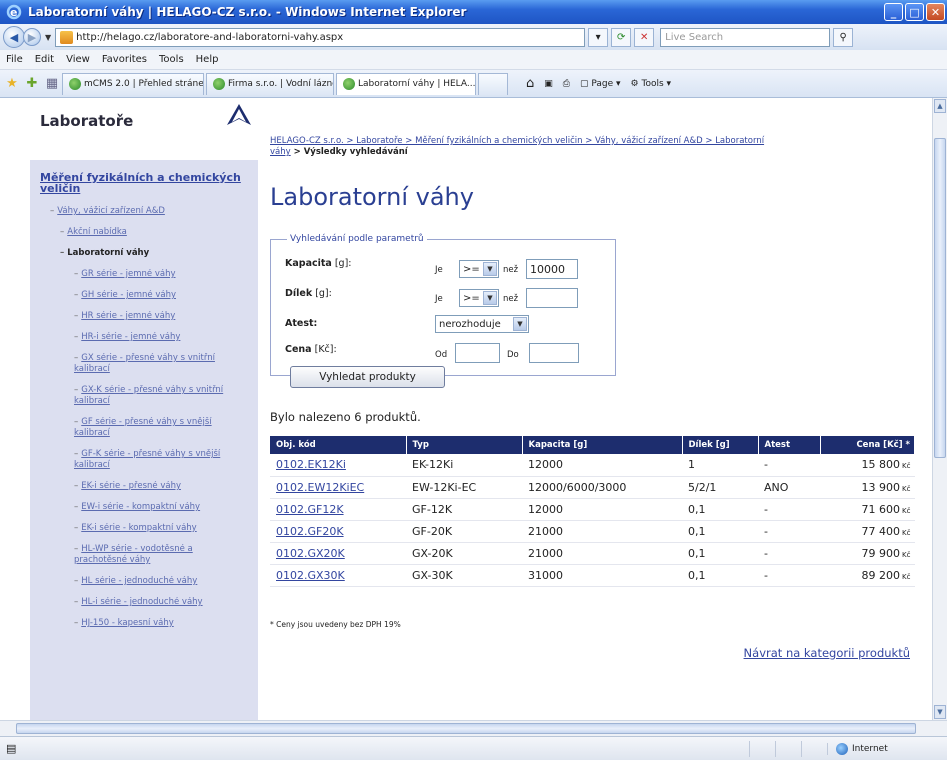 This screenshot has height=760, width=947. I want to click on scroll-up-icon: ▲, so click(940, 106).